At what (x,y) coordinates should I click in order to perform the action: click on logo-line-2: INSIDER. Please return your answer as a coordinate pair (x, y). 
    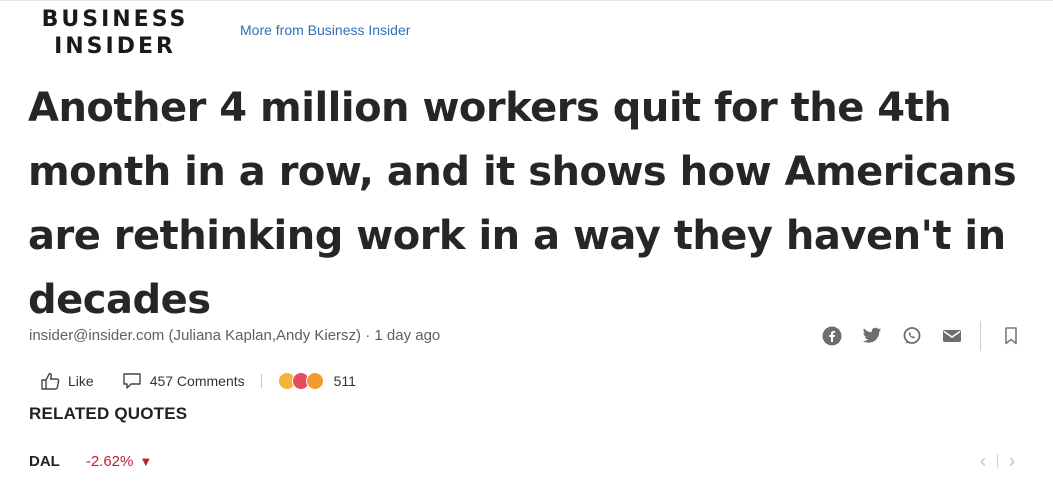
    Looking at the image, I should click on (115, 46).